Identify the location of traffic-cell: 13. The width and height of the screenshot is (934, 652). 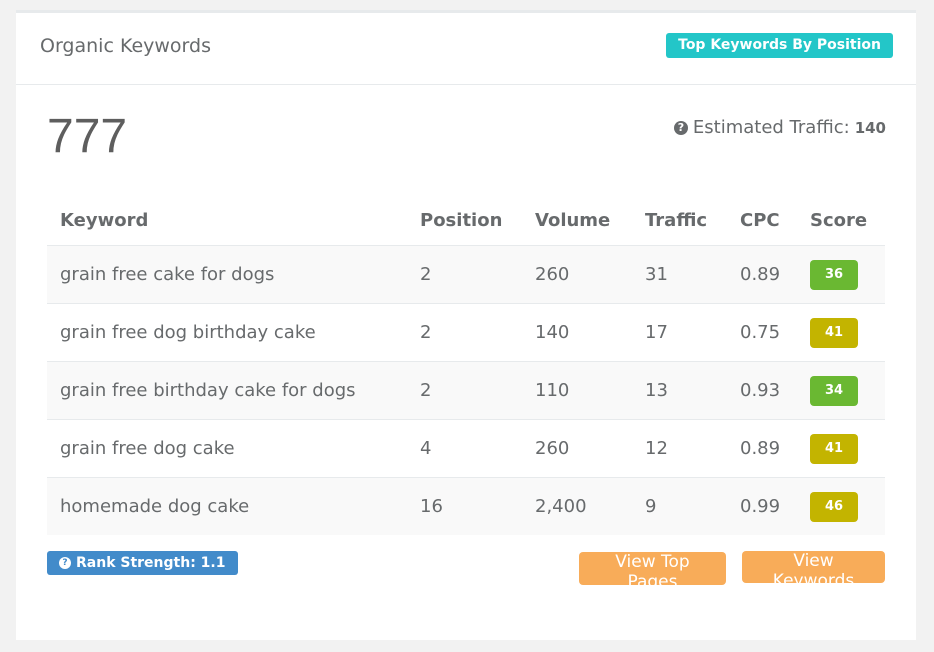
(679, 390).